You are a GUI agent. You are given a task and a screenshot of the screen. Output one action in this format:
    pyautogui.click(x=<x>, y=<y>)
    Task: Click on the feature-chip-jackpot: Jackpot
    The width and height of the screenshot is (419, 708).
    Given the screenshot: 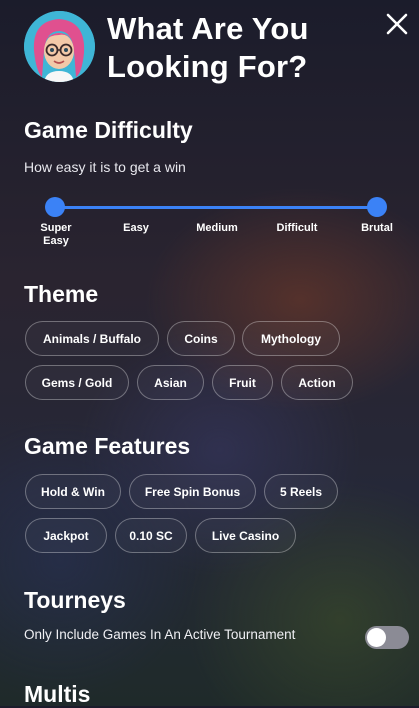 What is the action you would take?
    pyautogui.click(x=66, y=535)
    